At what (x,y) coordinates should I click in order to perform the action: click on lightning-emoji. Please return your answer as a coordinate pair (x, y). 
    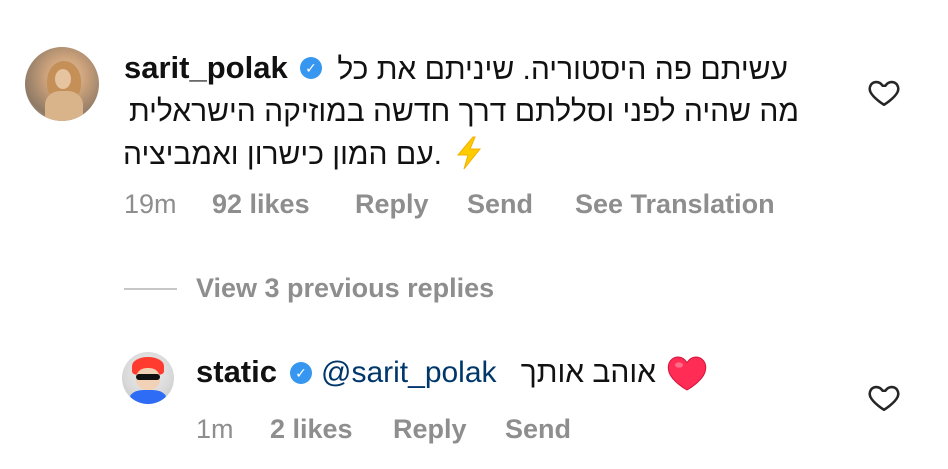
    Looking at the image, I should click on (469, 153).